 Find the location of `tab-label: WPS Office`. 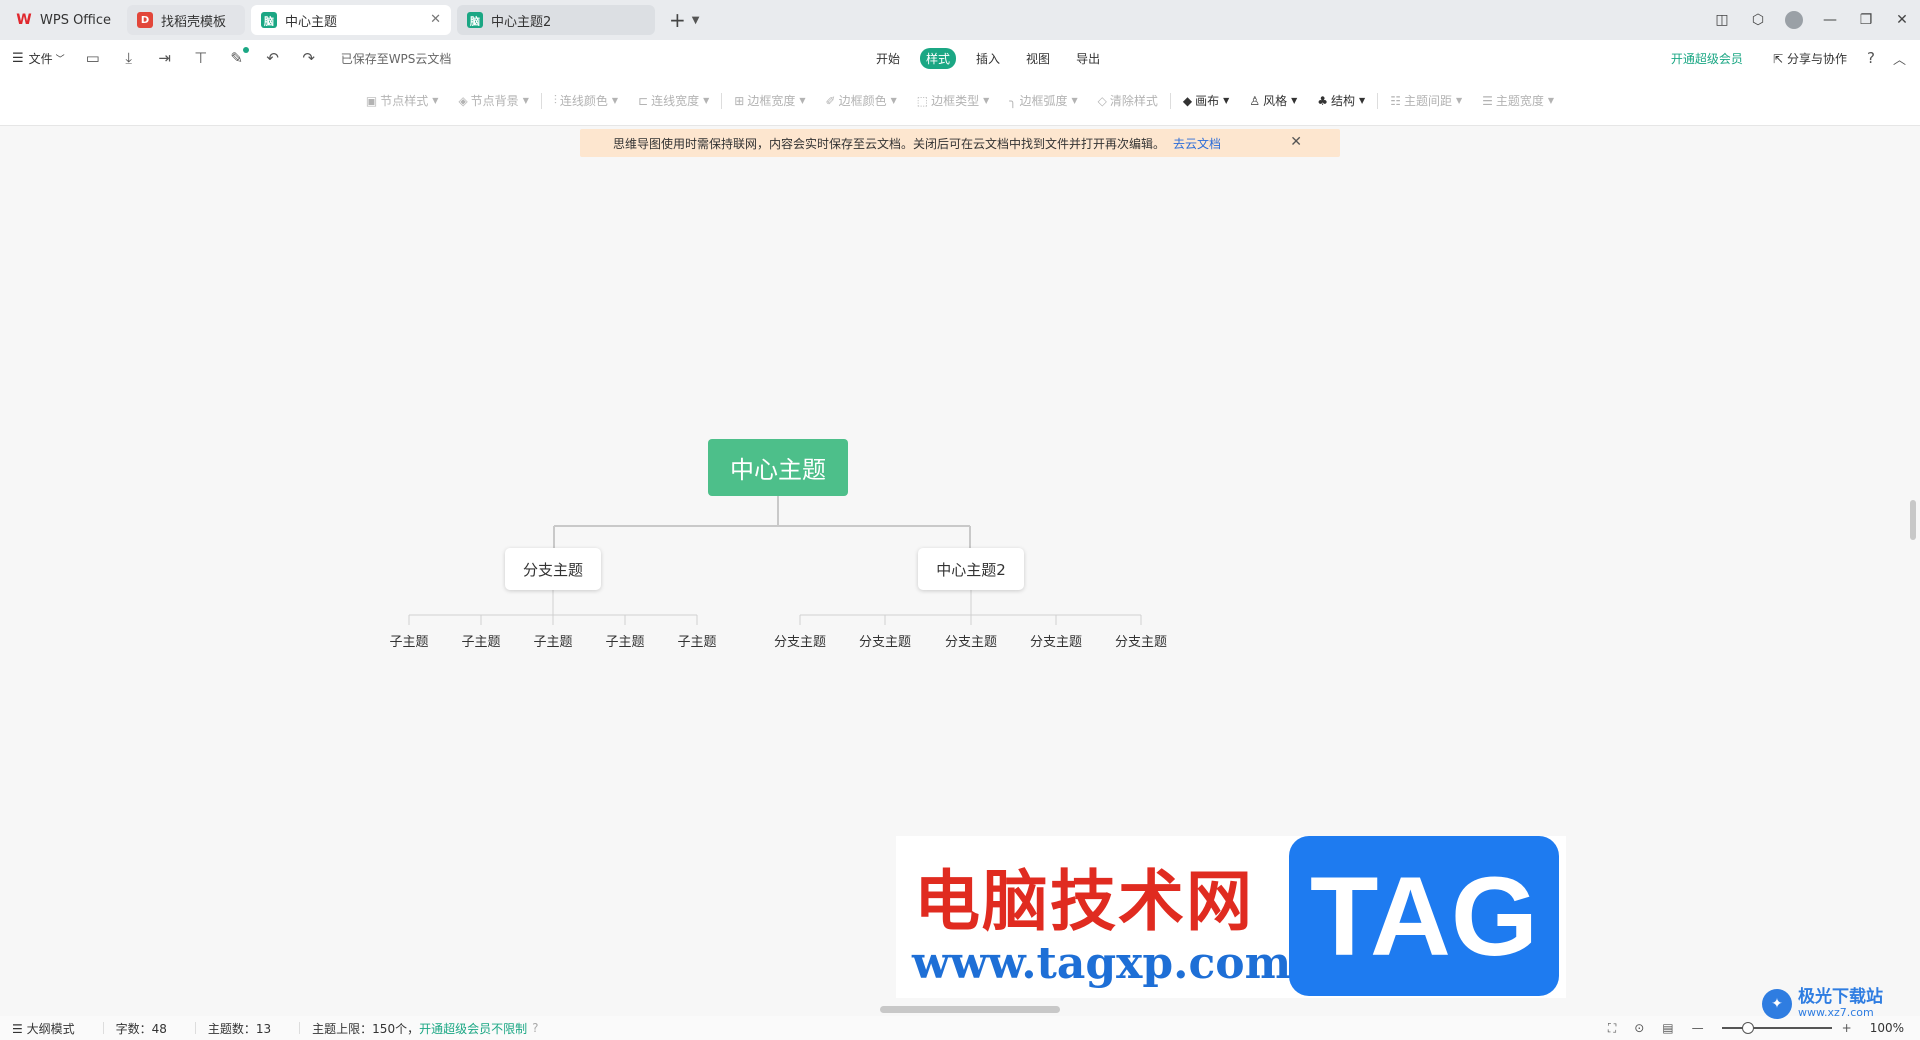

tab-label: WPS Office is located at coordinates (76, 20).